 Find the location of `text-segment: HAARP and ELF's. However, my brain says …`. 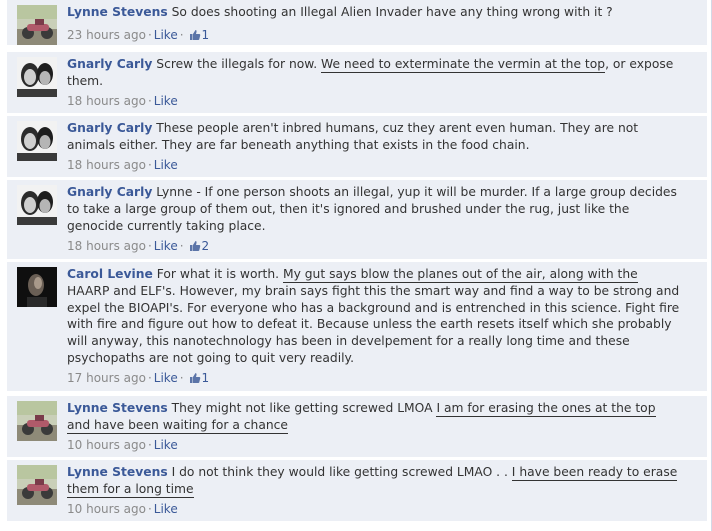

text-segment: HAARP and ELF's. However, my brain says … is located at coordinates (373, 324).